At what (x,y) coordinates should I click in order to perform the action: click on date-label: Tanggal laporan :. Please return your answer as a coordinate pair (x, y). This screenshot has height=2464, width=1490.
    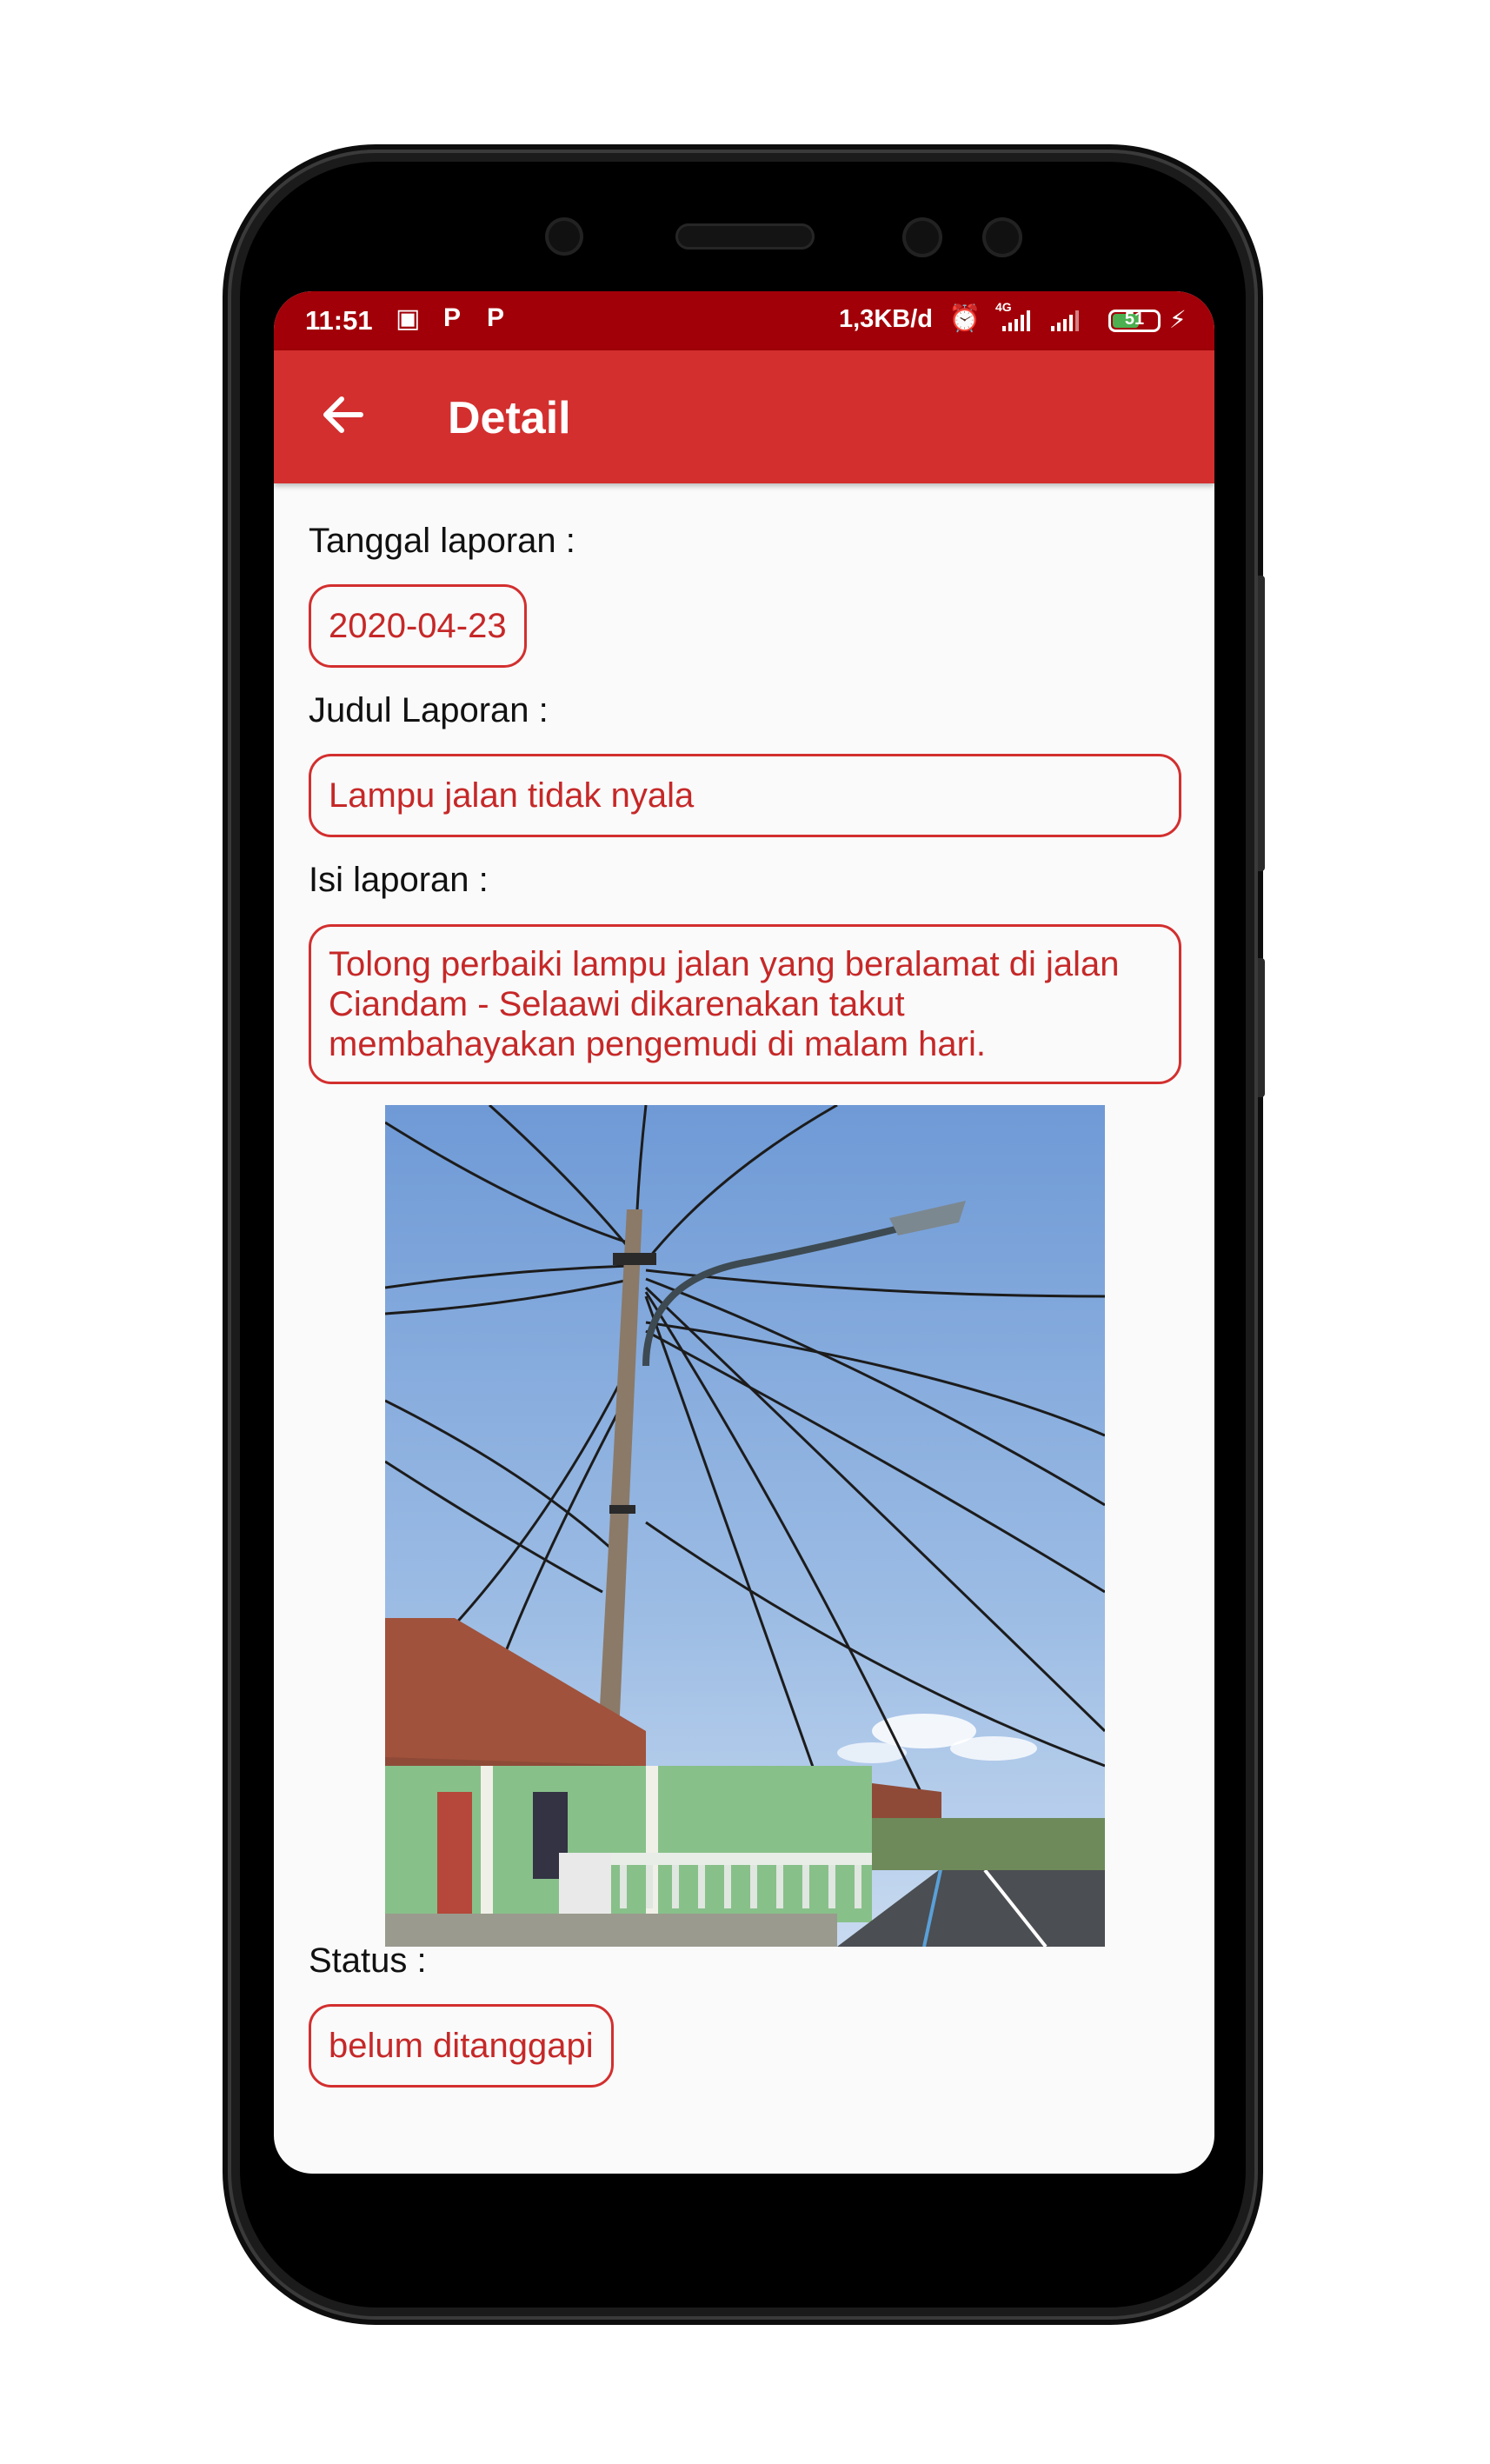
    Looking at the image, I should click on (442, 541).